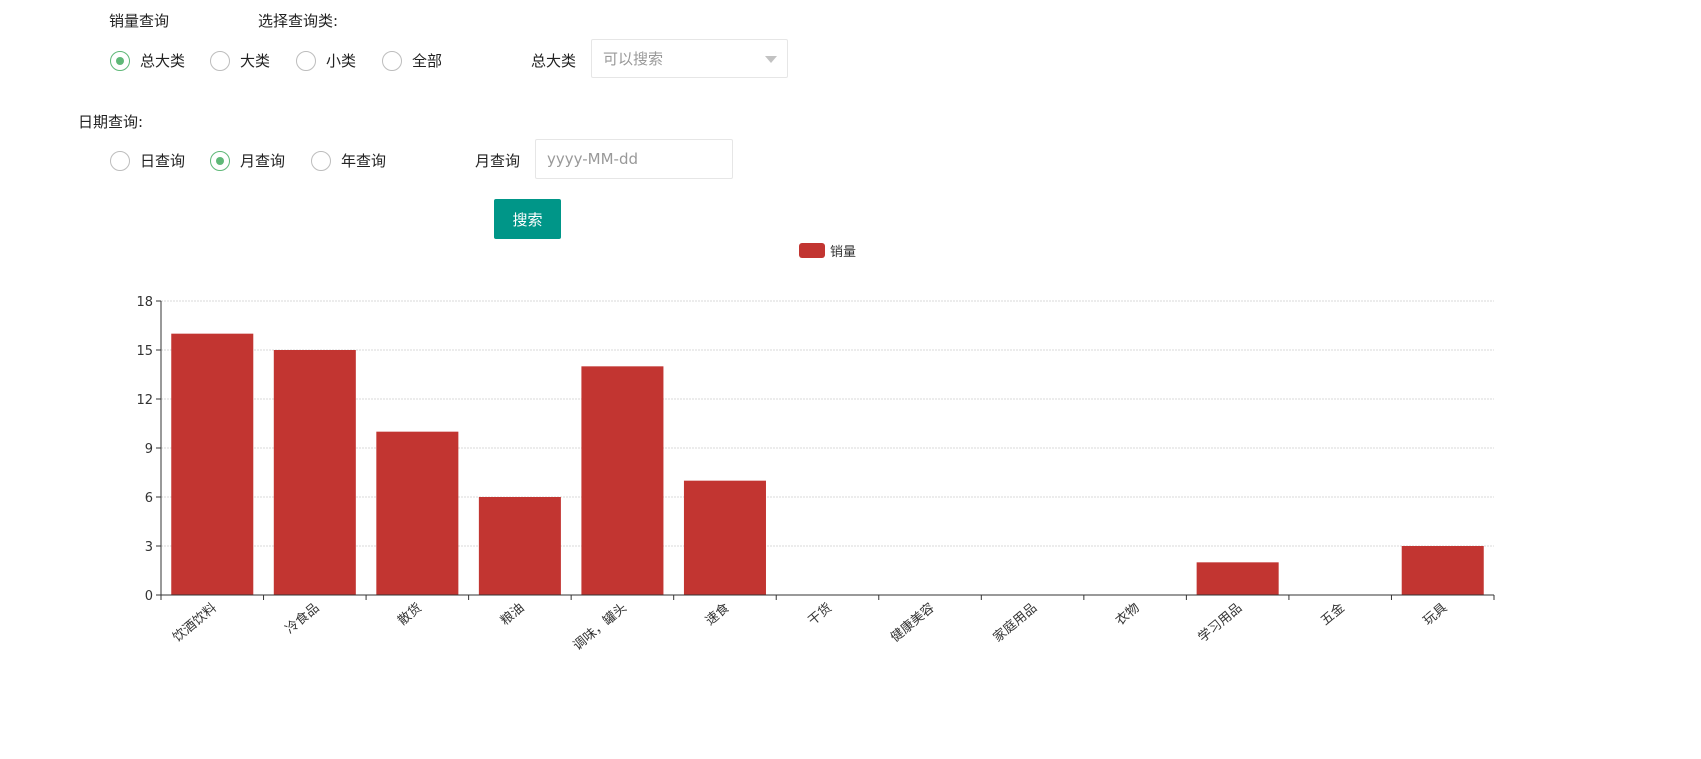 This screenshot has height=759, width=1701. I want to click on y-tick-label: 12, so click(144, 400).